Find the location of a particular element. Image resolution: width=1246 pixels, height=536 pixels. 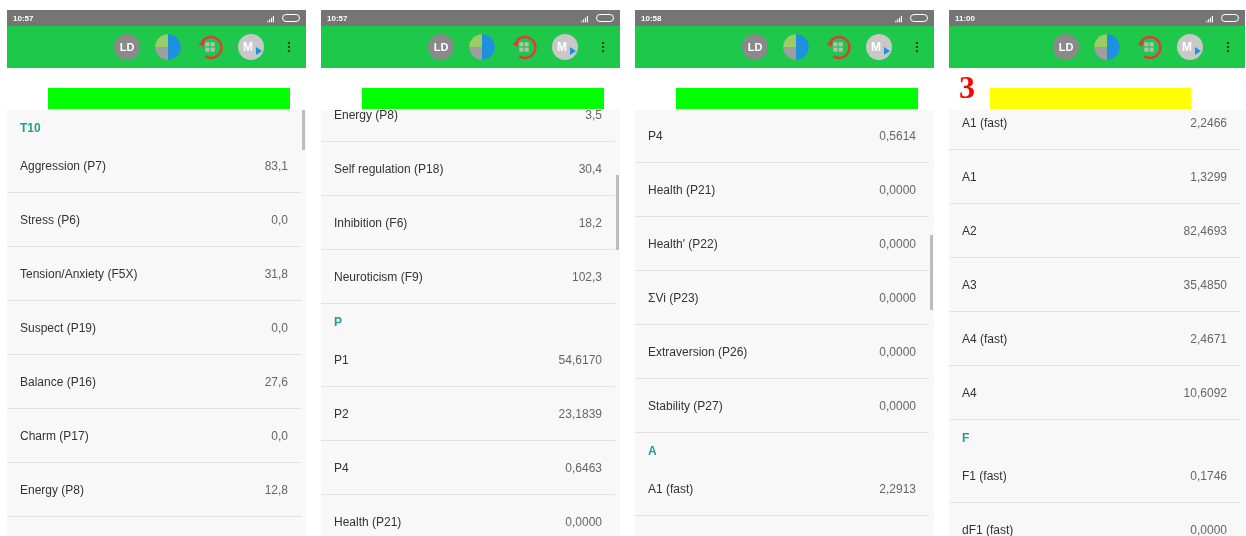

list-row: Energy (P8) 3,5 is located at coordinates (468, 126).